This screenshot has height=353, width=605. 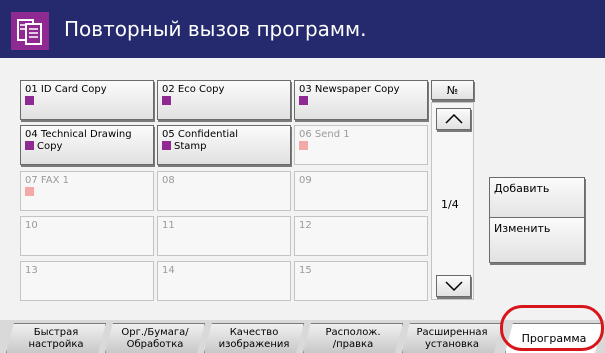 What do you see at coordinates (200, 134) in the screenshot?
I see `program-slot-label: 05 Confidential` at bounding box center [200, 134].